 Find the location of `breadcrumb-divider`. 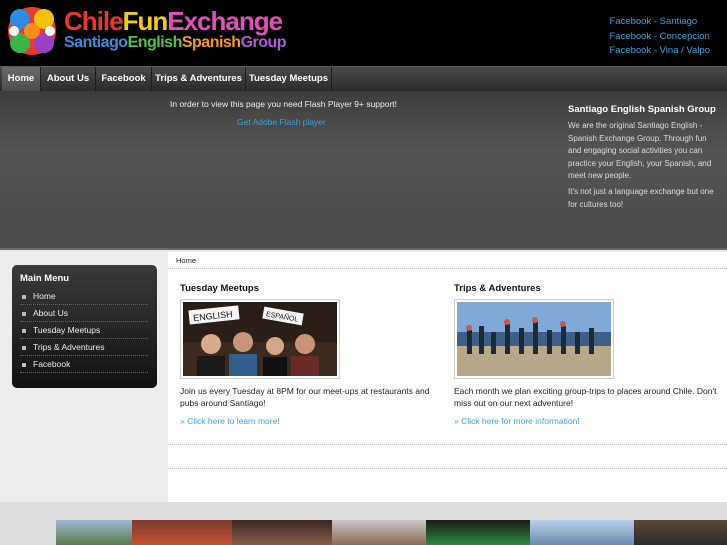

breadcrumb-divider is located at coordinates (447, 268).